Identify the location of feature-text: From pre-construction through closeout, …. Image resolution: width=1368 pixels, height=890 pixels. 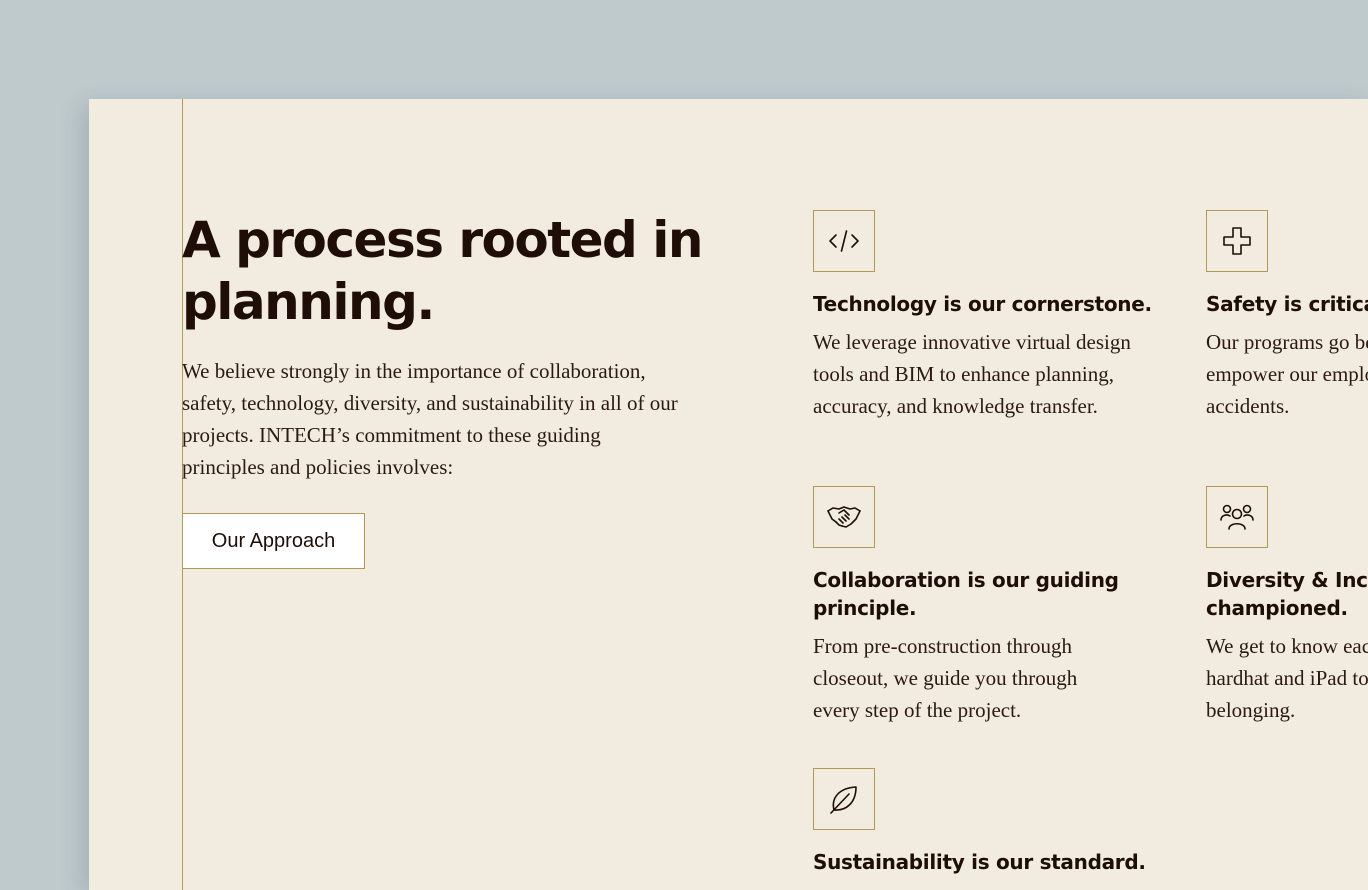
(945, 678).